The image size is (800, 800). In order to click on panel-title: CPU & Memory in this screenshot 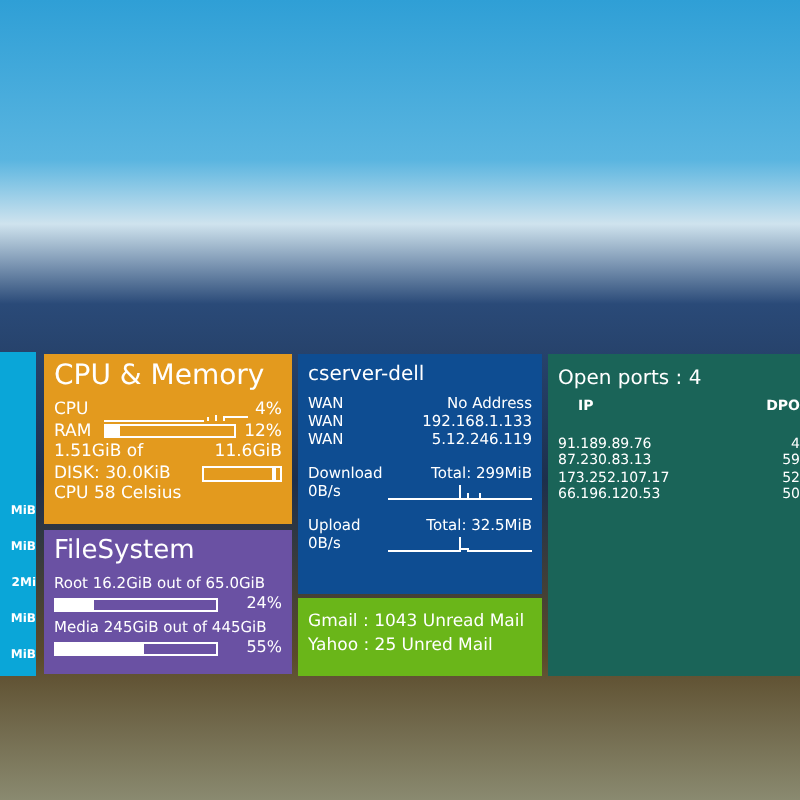, I will do `click(160, 376)`.